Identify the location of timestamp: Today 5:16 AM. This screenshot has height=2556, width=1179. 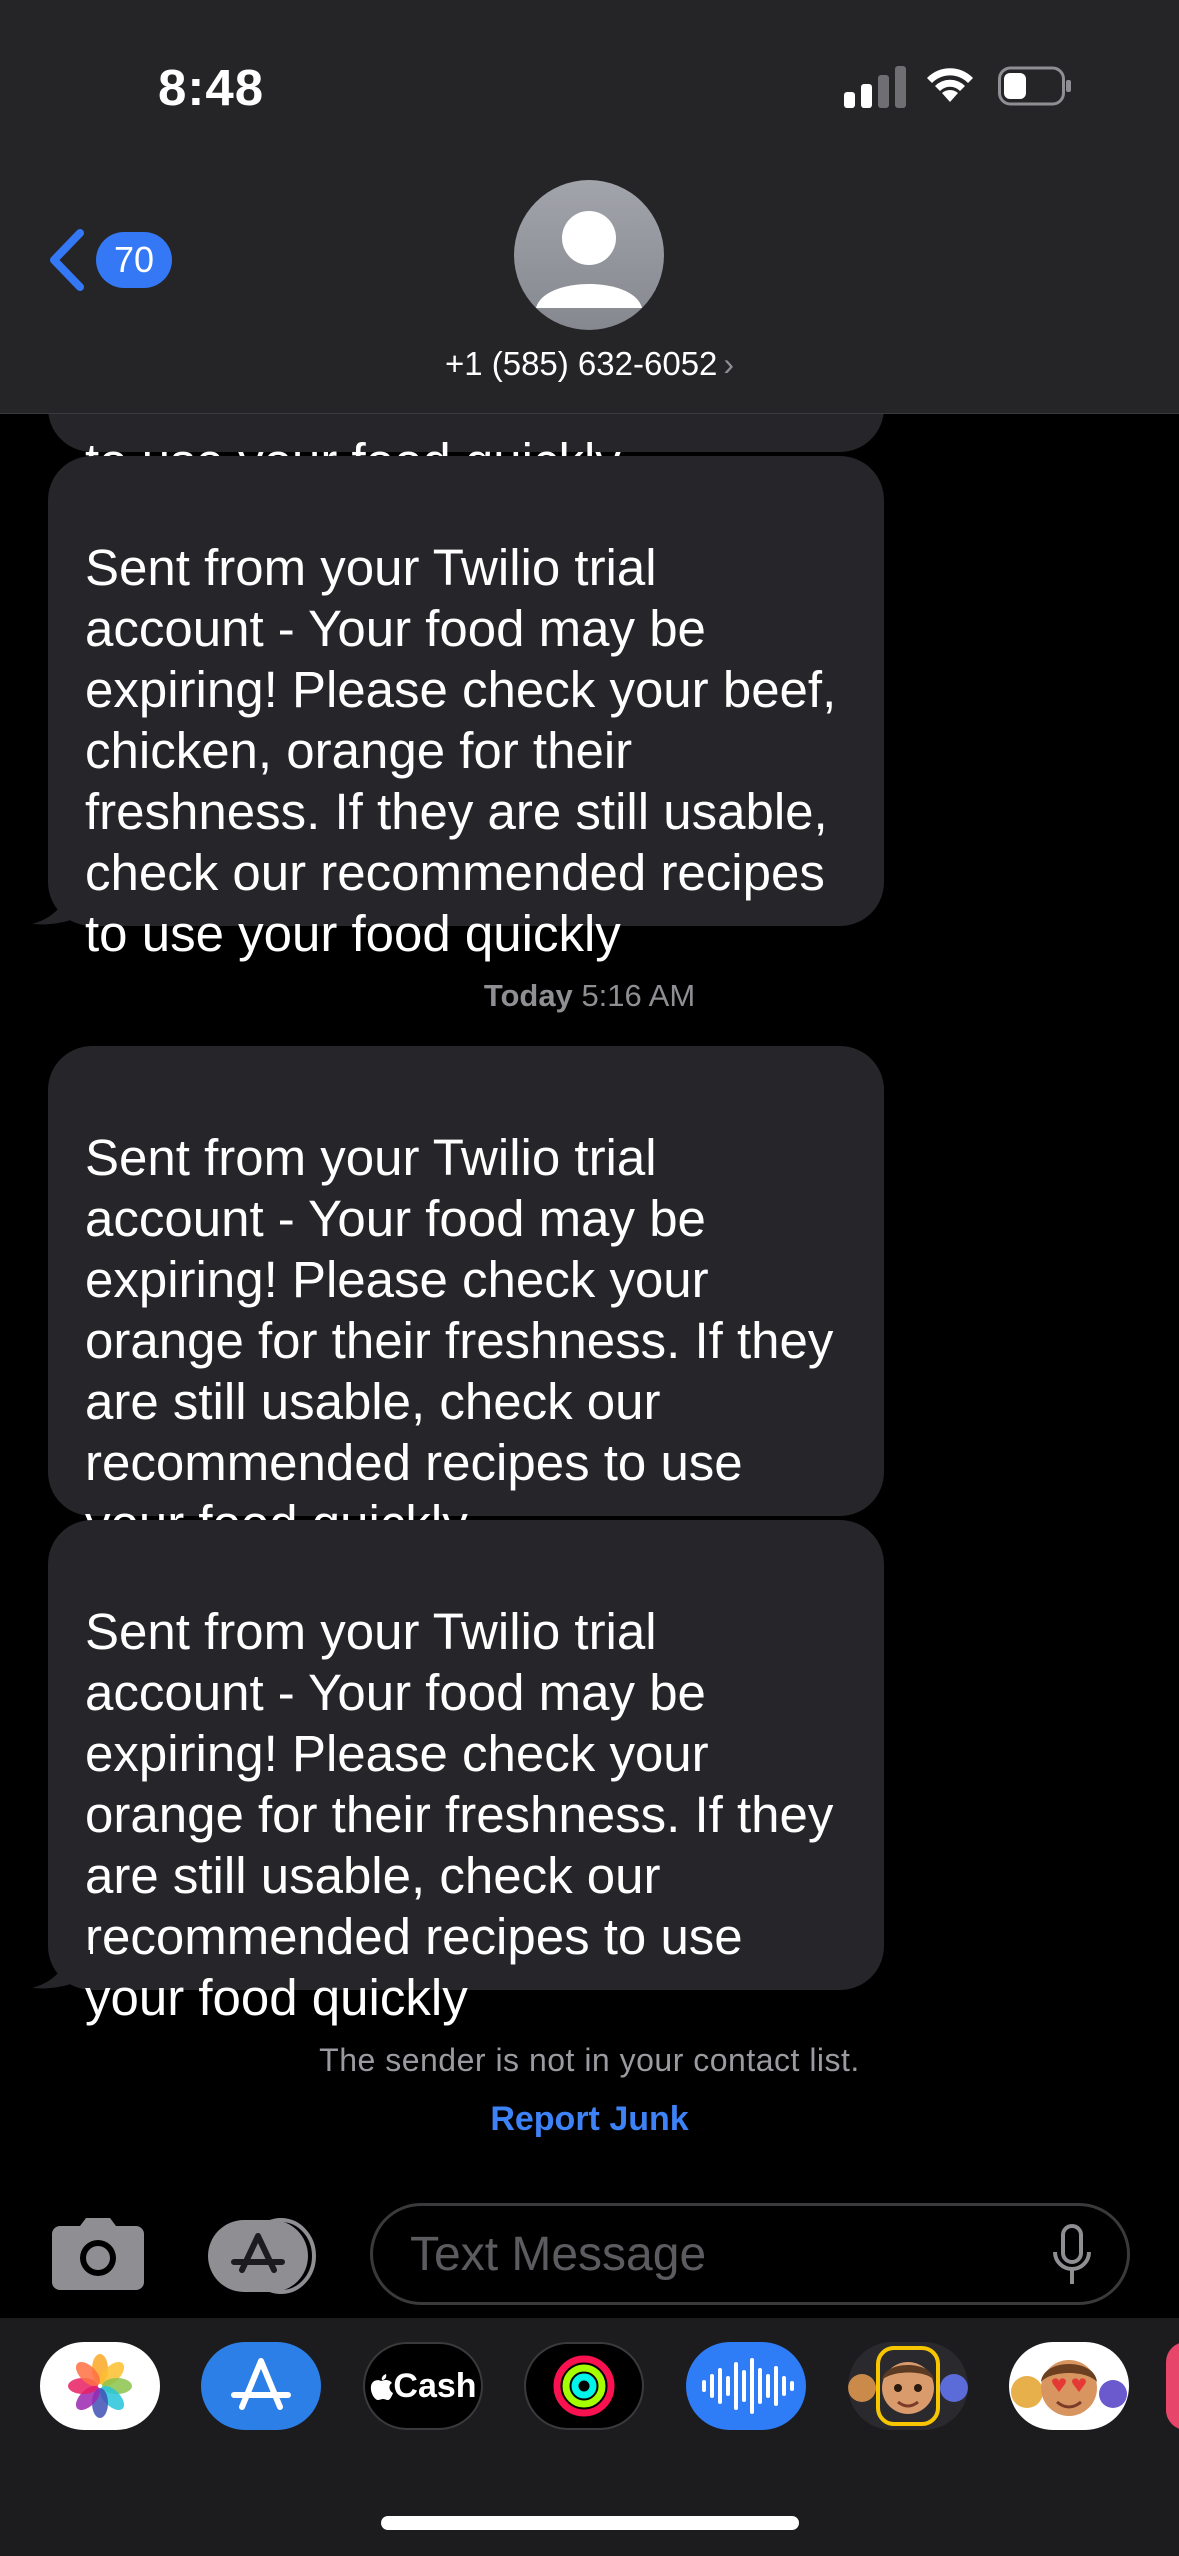
(589, 996).